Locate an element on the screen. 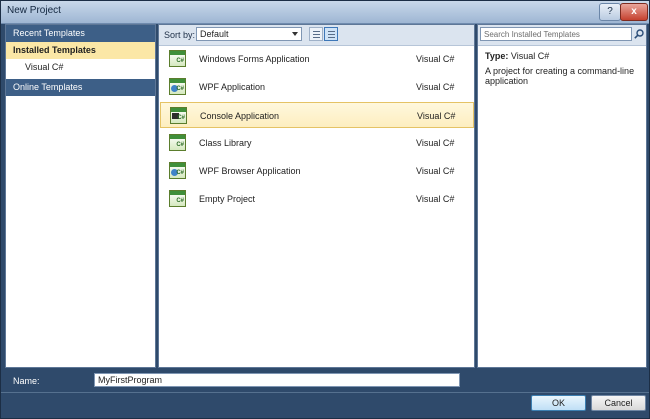  template-name: Windows Forms Application is located at coordinates (254, 59).